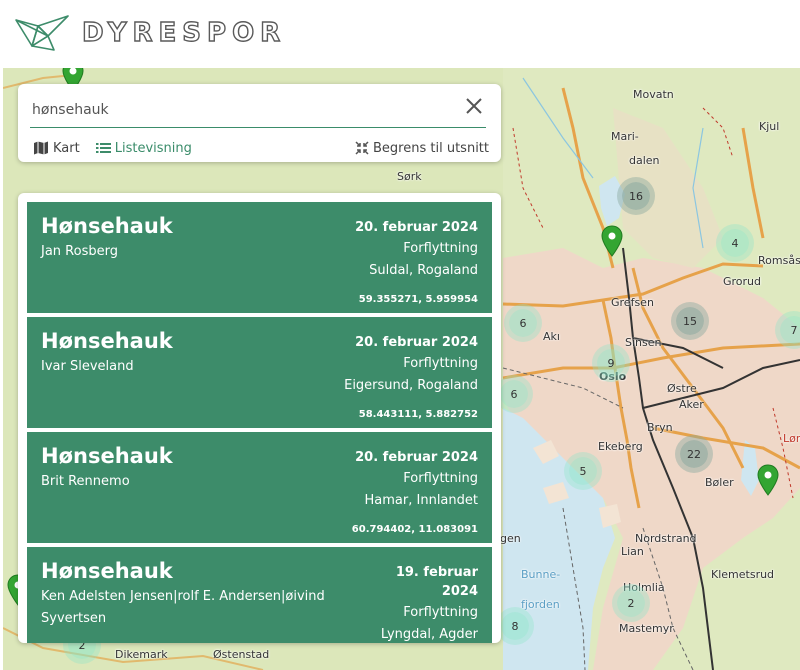 This screenshot has height=670, width=800. What do you see at coordinates (515, 626) in the screenshot?
I see `map-cluster: 8` at bounding box center [515, 626].